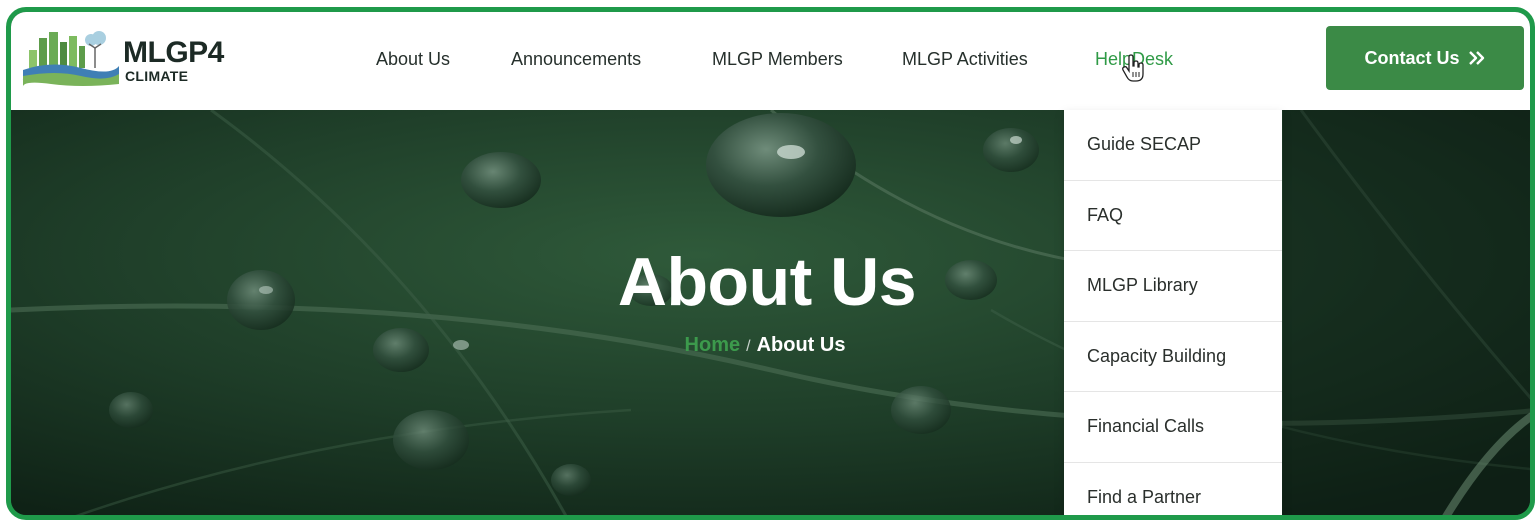  Describe the element at coordinates (1476, 58) in the screenshot. I see `double-chevron-right-icon` at that location.